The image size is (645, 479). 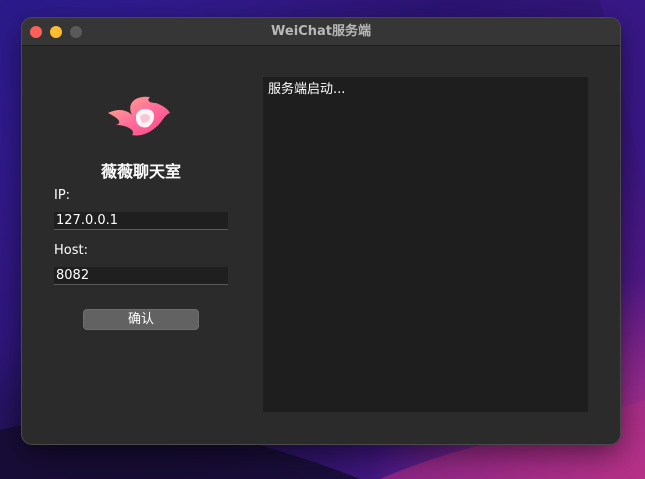 I want to click on window-title: WeiChat服务端, so click(x=321, y=31).